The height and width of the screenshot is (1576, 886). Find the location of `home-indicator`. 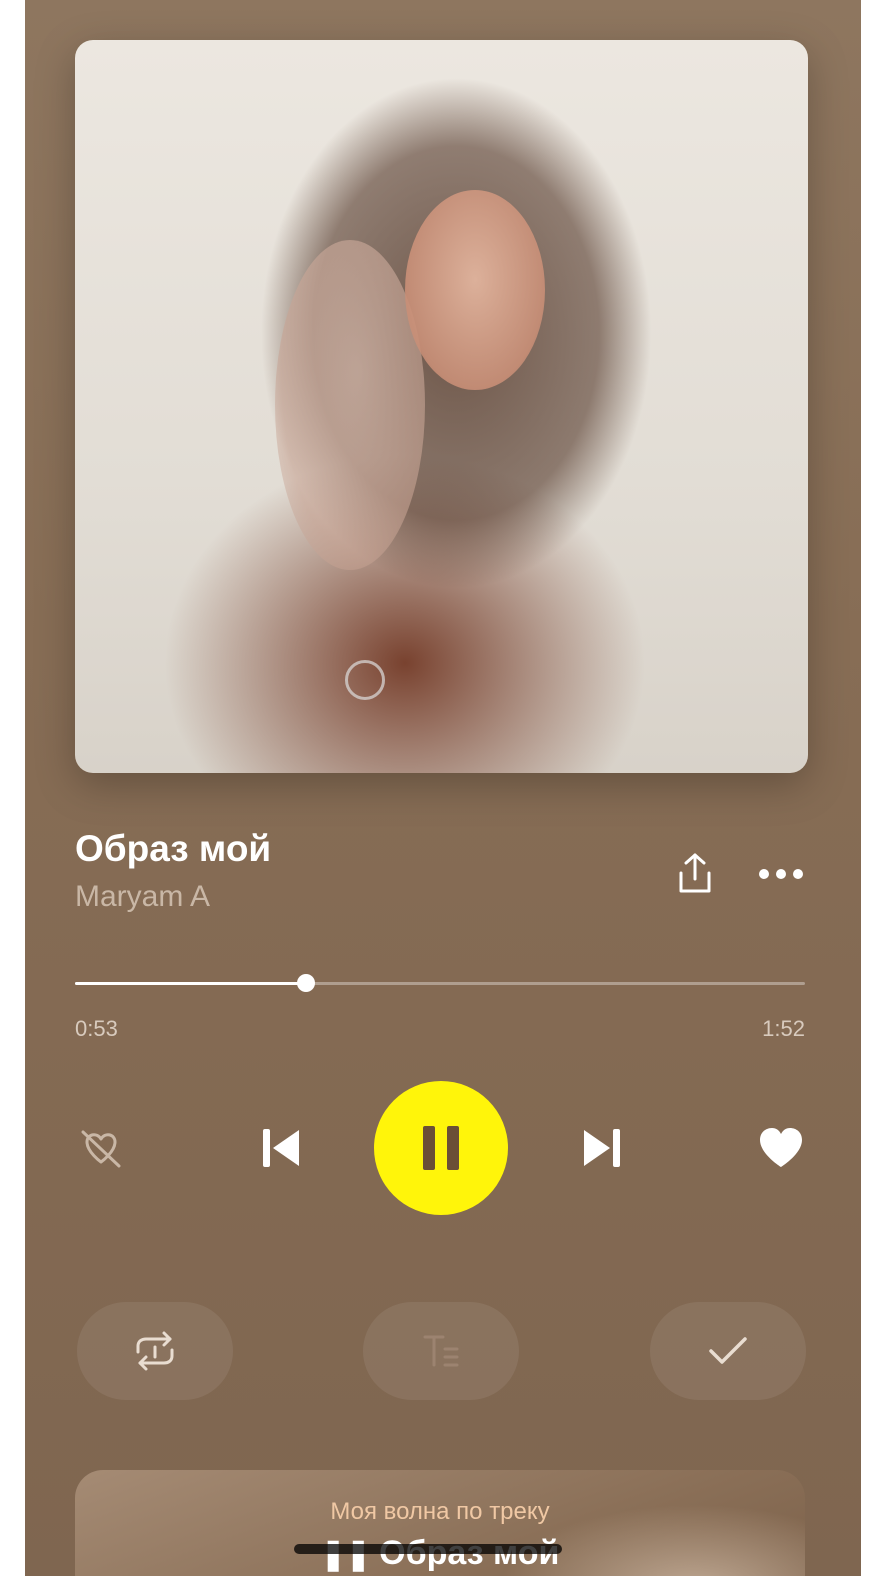

home-indicator is located at coordinates (428, 1549).